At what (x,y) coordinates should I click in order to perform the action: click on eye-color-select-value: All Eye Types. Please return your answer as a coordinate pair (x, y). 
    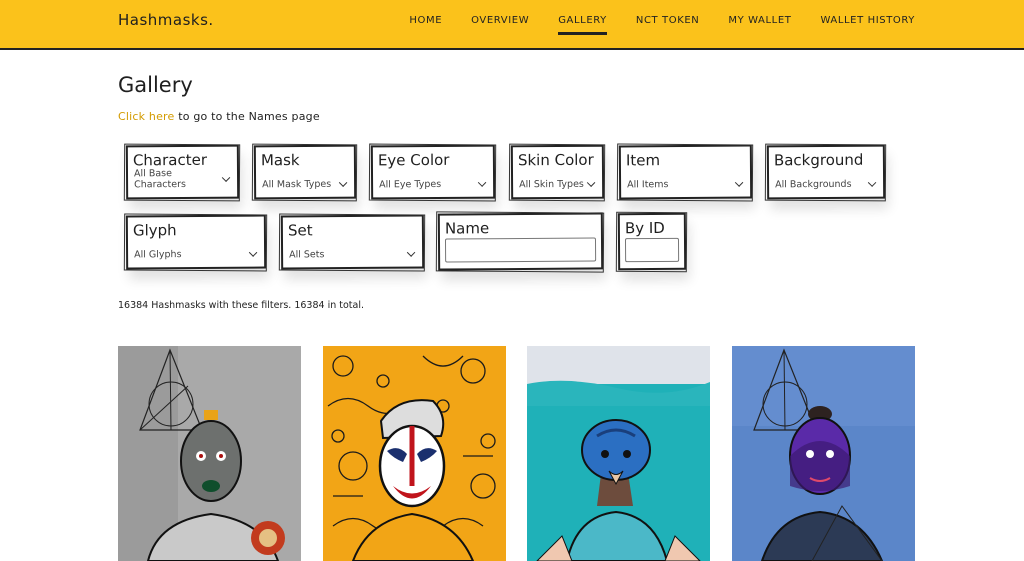
    Looking at the image, I should click on (410, 184).